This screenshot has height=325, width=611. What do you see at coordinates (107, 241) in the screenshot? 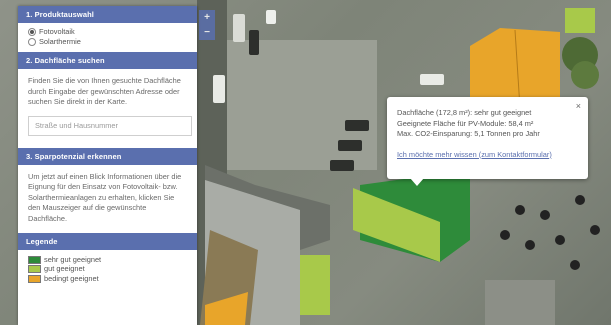
I see `section-heading-legend: Legende` at bounding box center [107, 241].